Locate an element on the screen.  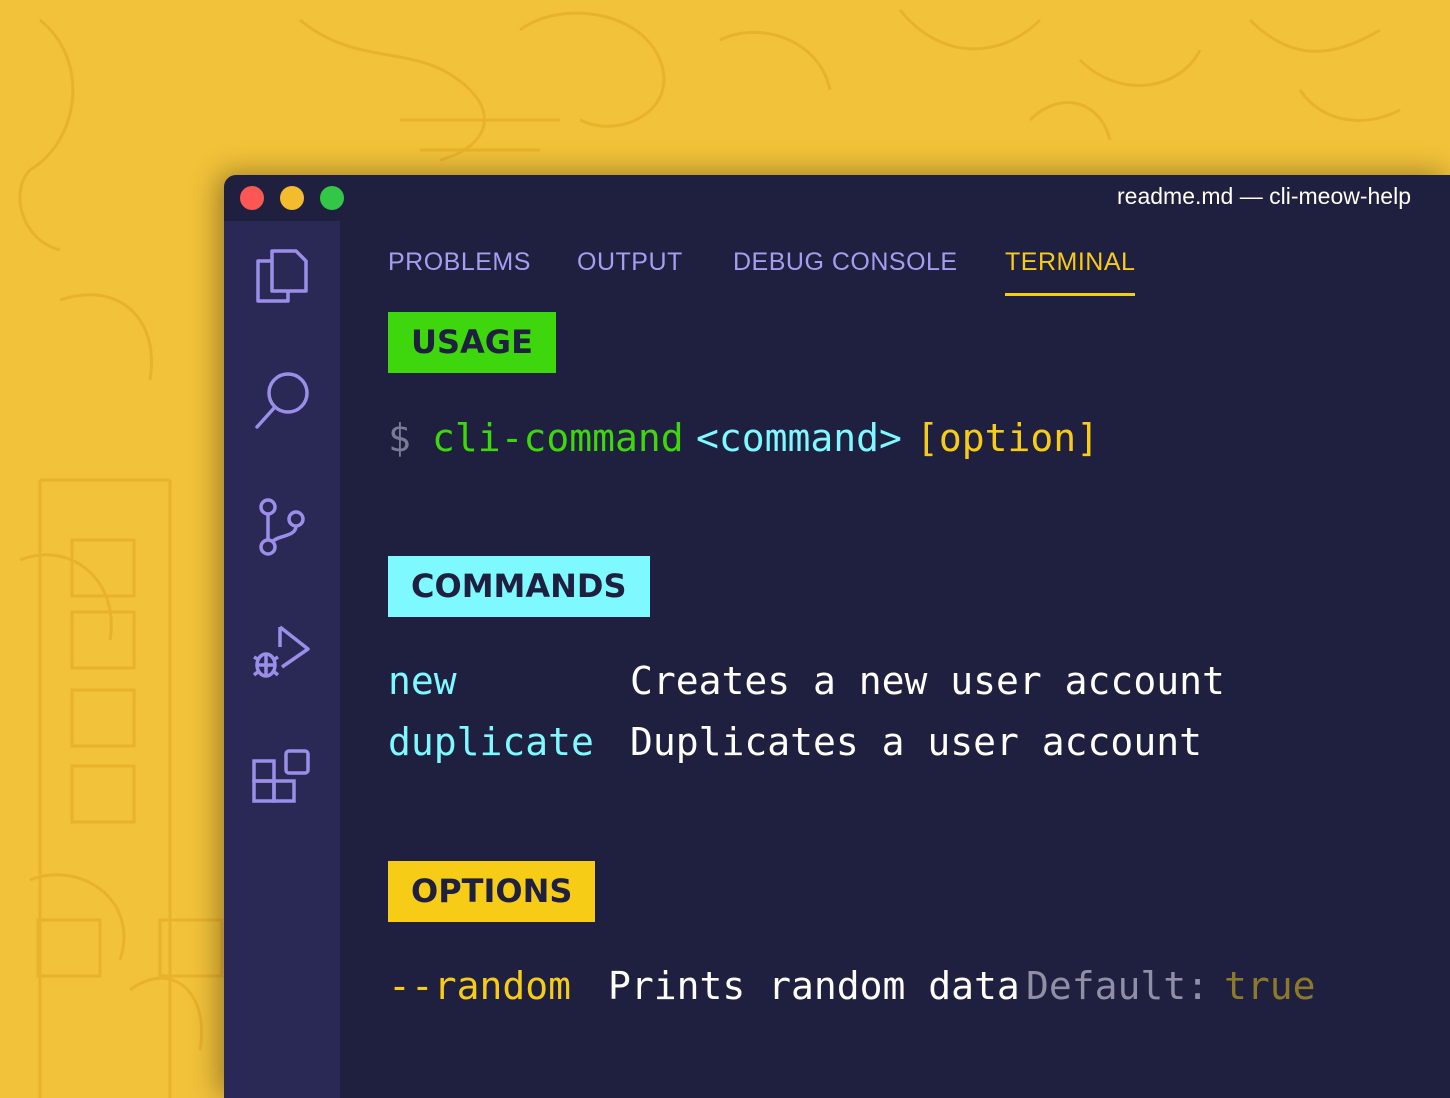
run-debug-icon is located at coordinates (282, 653).